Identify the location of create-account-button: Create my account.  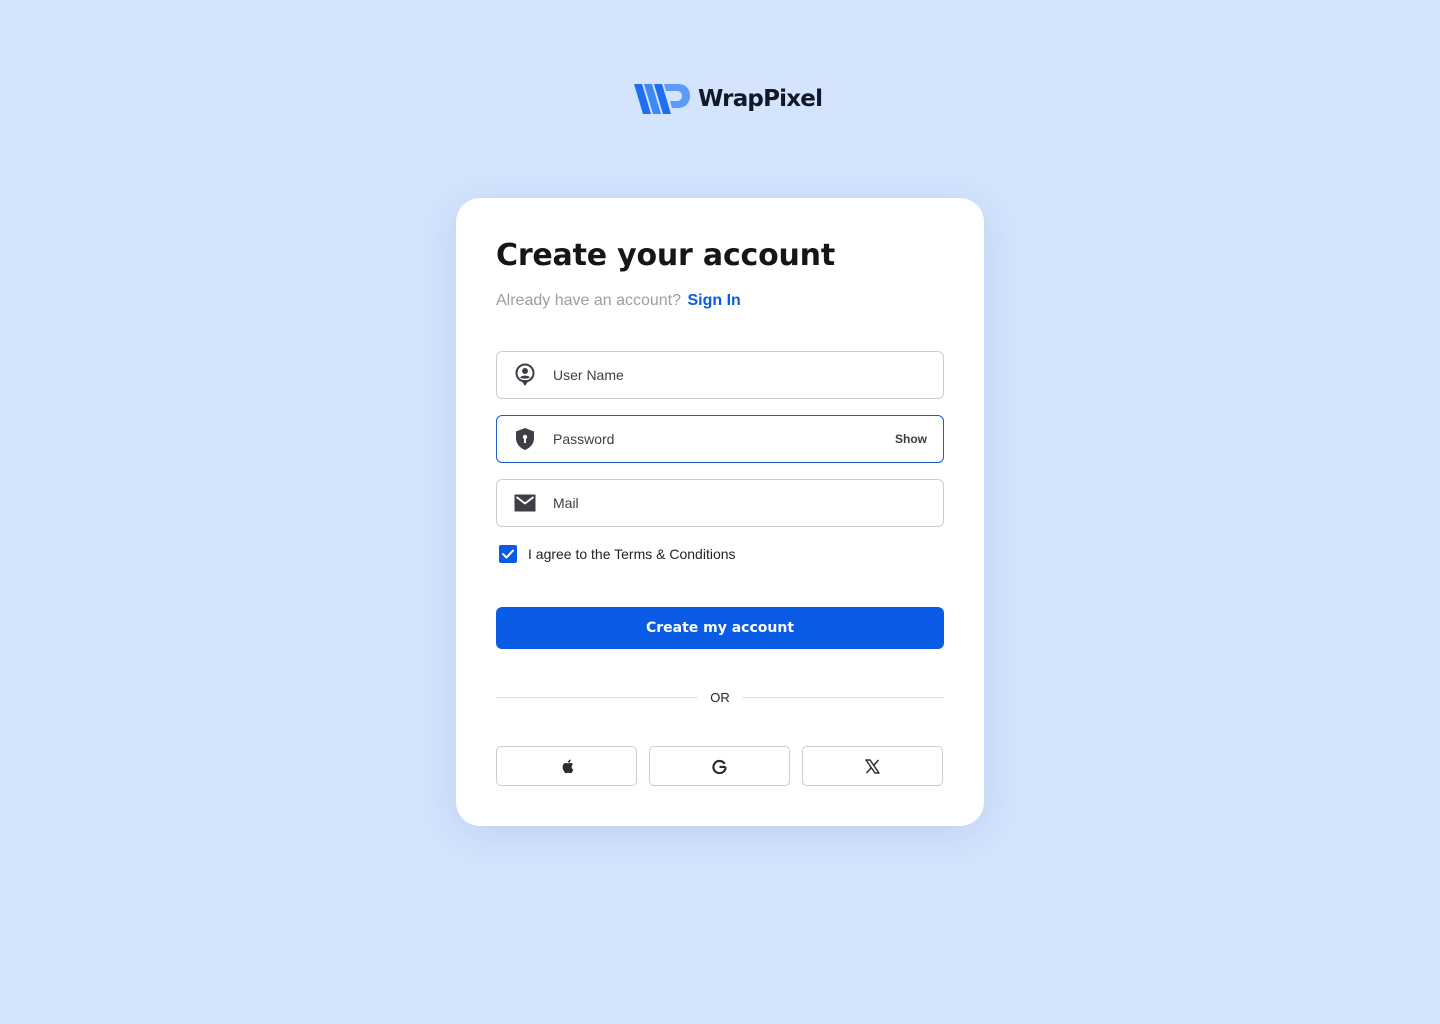
(720, 628).